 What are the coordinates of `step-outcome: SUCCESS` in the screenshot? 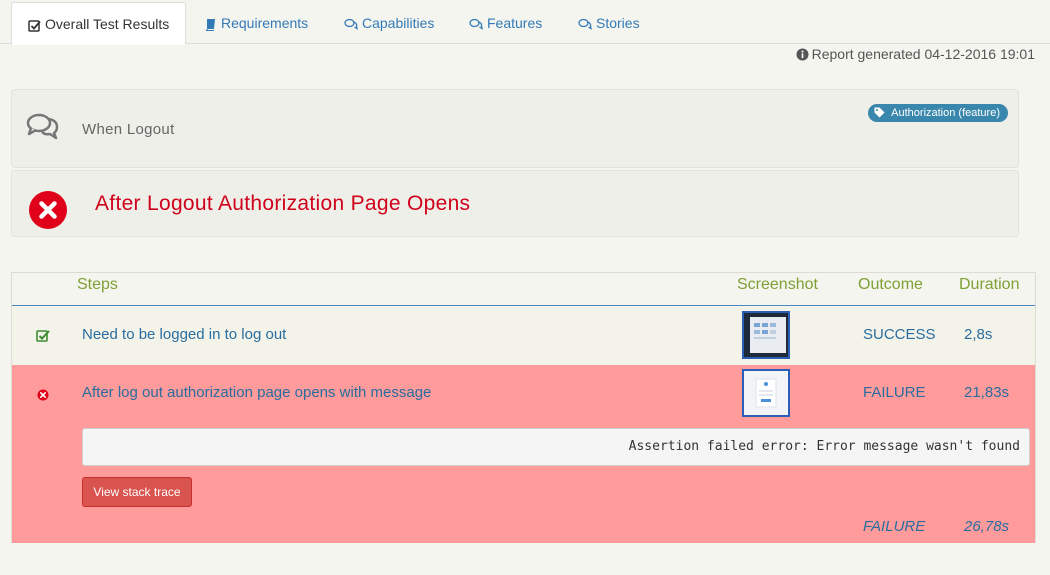 It's located at (899, 334).